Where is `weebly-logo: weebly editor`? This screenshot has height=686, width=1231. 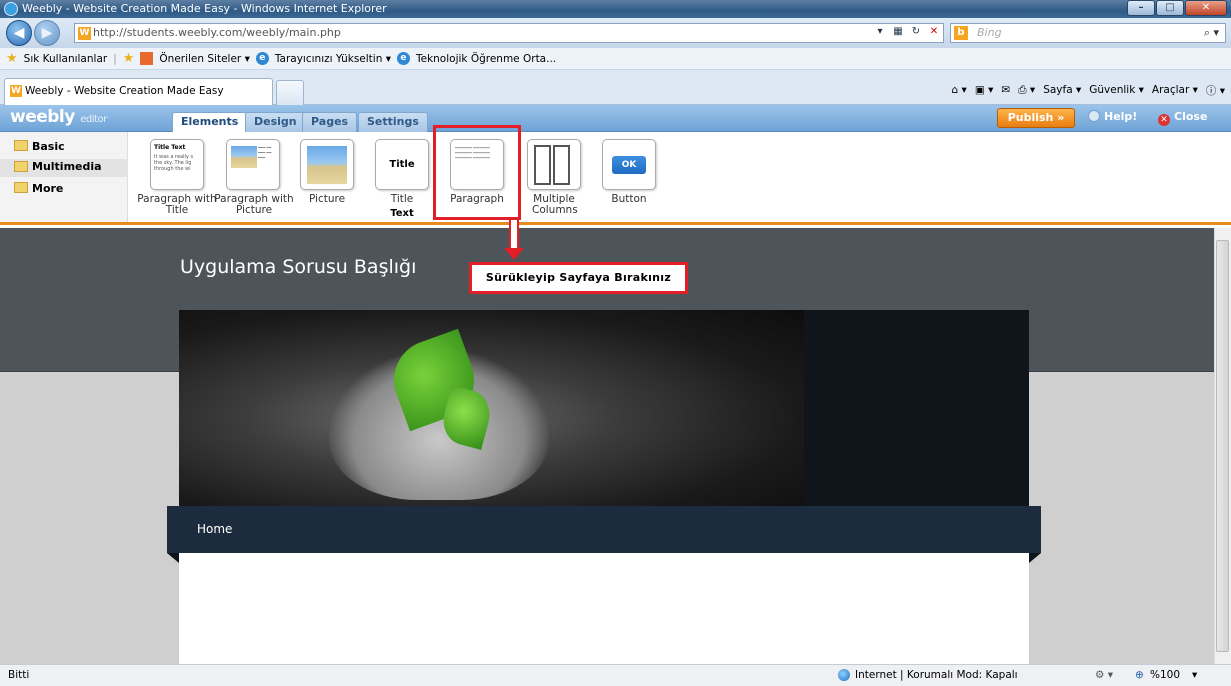
weebly-logo: weebly editor is located at coordinates (58, 117).